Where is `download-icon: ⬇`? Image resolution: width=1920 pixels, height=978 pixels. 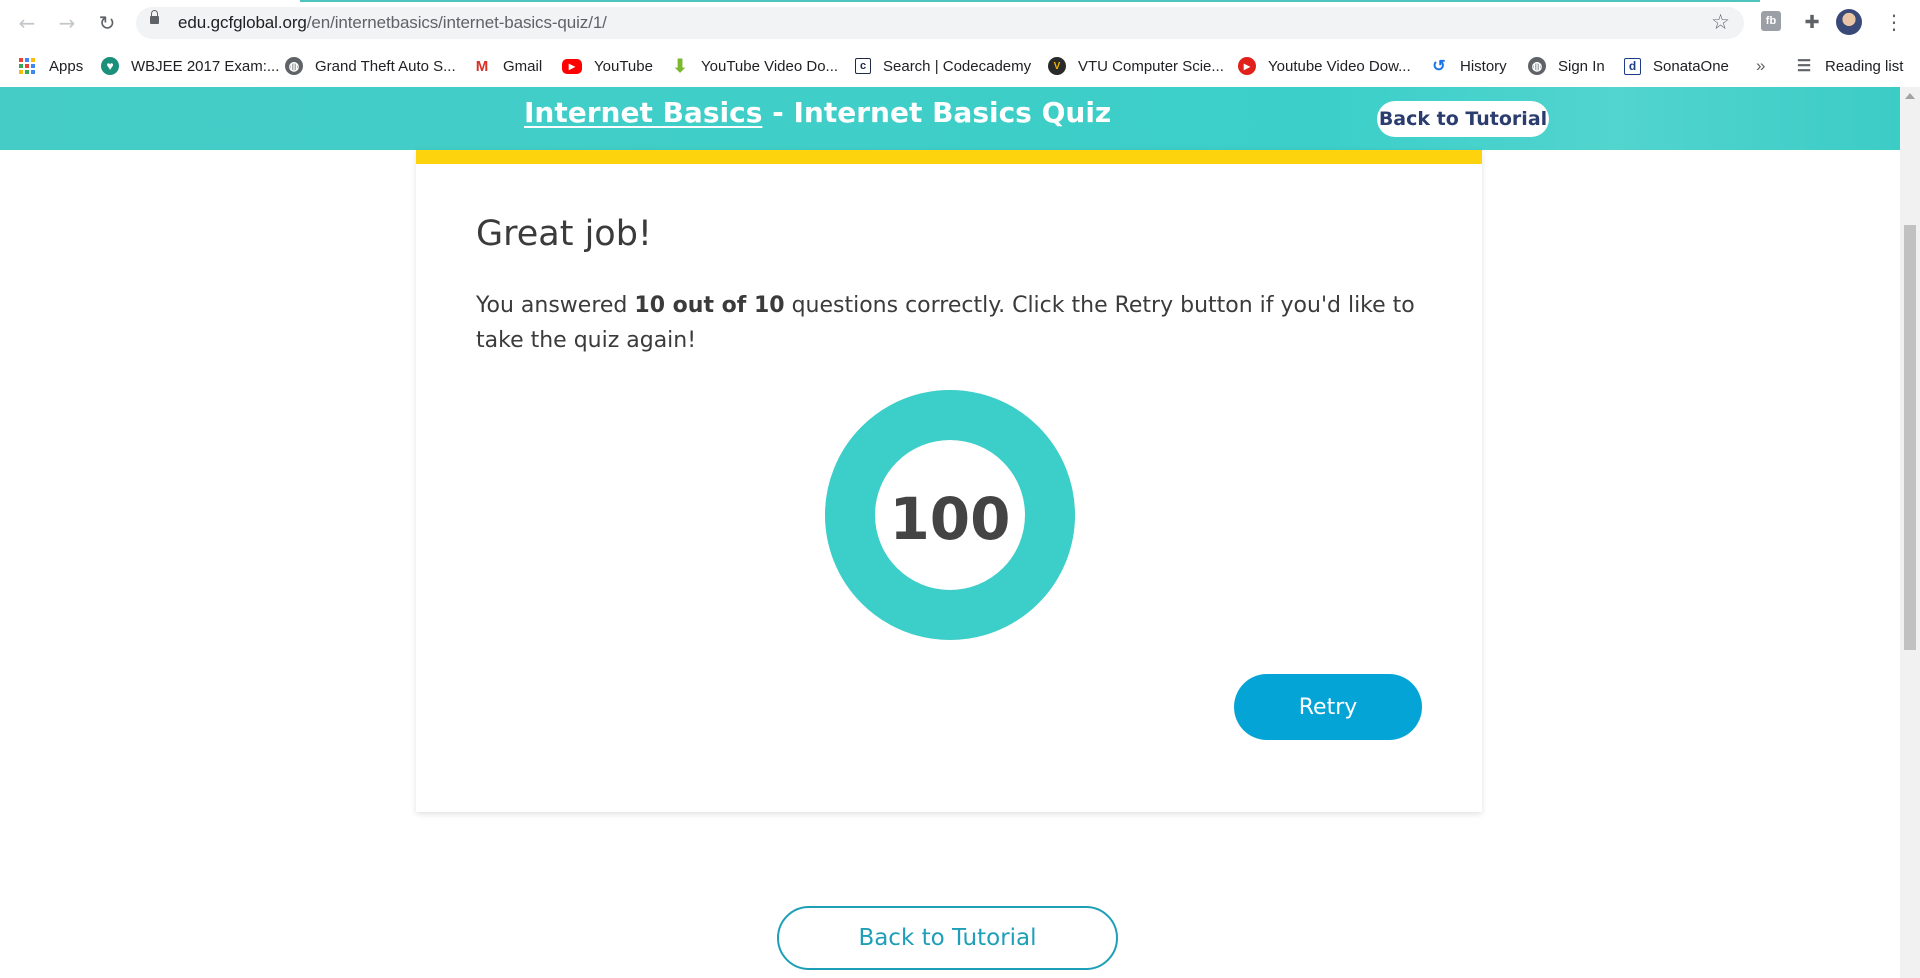 download-icon: ⬇ is located at coordinates (680, 65).